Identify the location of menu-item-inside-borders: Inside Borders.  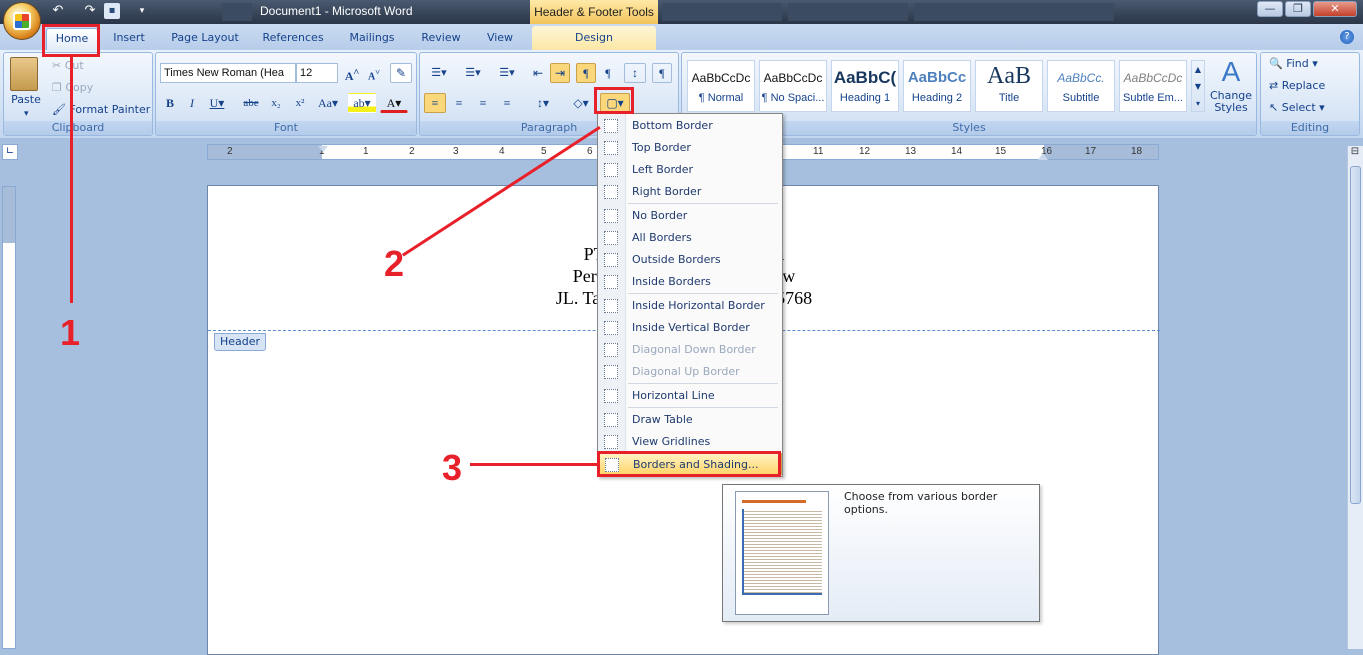
(690, 282).